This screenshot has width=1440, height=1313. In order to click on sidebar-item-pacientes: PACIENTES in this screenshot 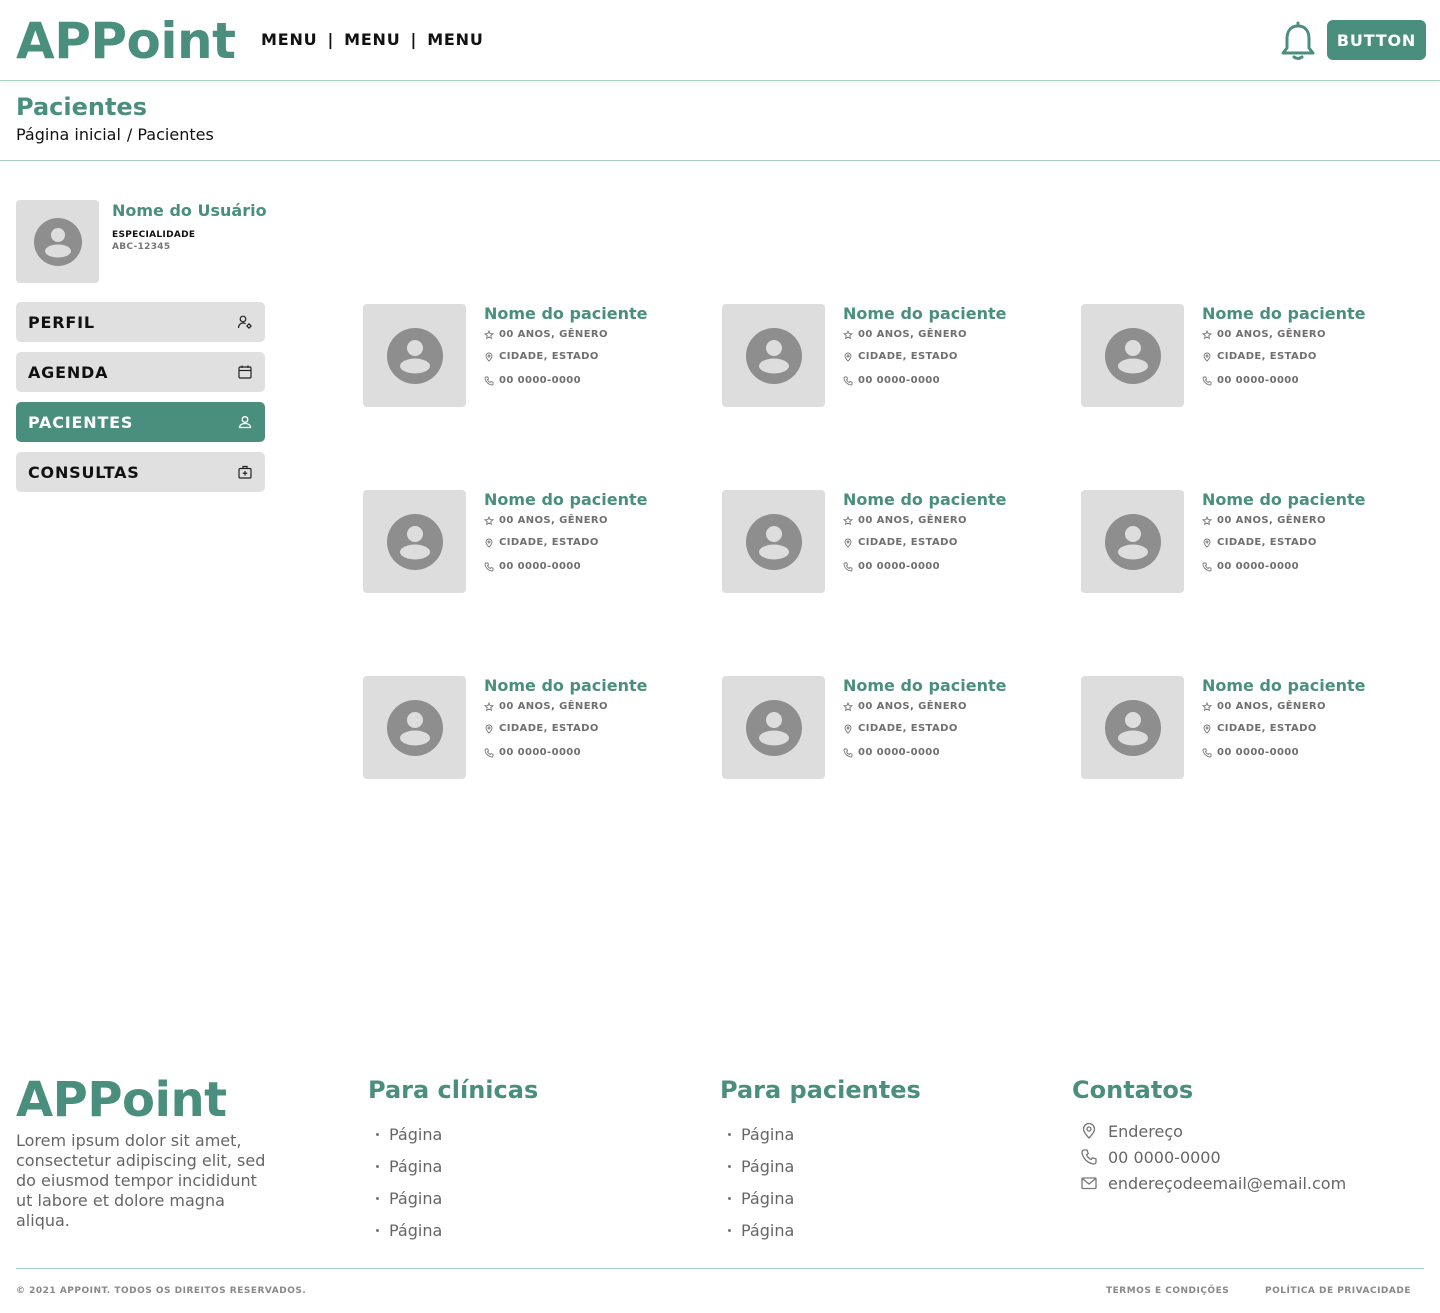, I will do `click(140, 422)`.